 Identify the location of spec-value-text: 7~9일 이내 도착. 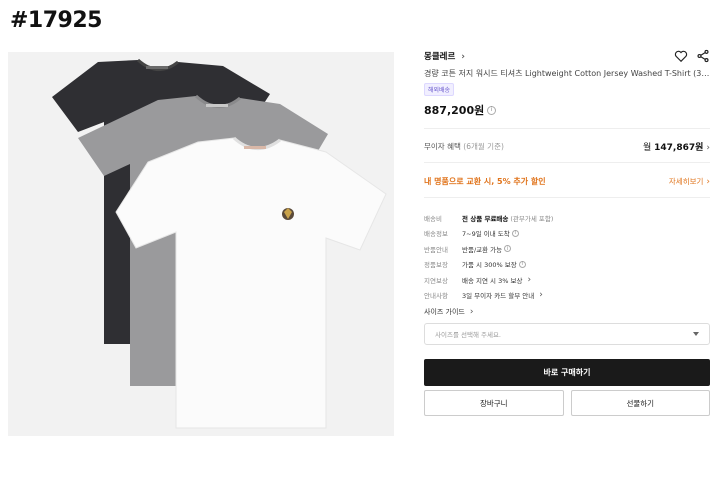
(486, 234).